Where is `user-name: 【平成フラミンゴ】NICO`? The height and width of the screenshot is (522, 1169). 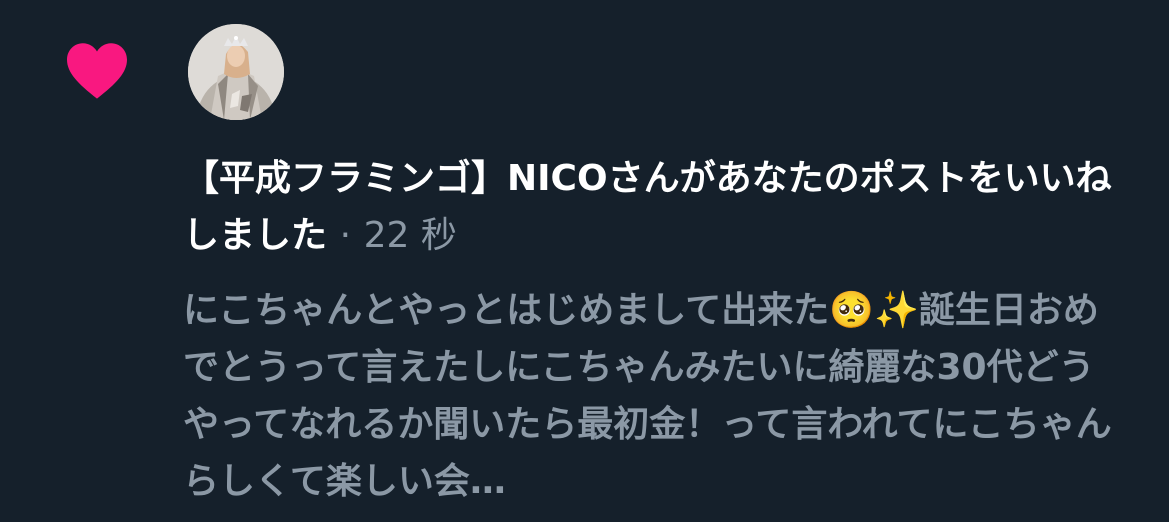
user-name: 【平成フラミンゴ】NICO is located at coordinates (395, 178).